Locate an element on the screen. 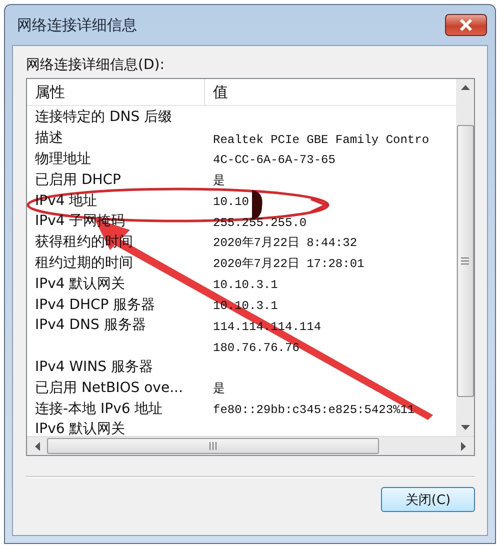 The height and width of the screenshot is (548, 500). property-cell: 连接特定的 DNS 后缀 is located at coordinates (103, 117).